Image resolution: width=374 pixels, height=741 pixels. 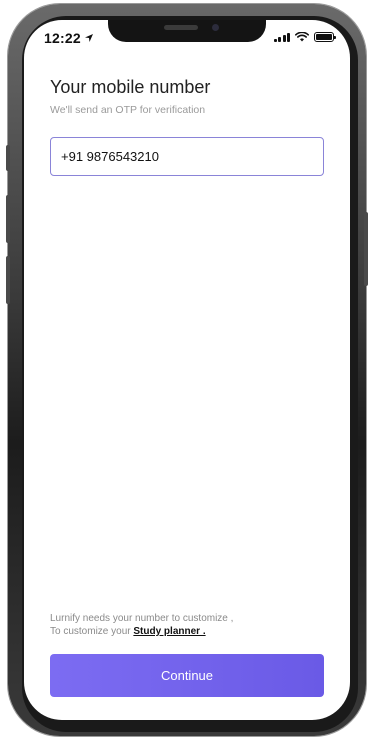 What do you see at coordinates (130, 87) in the screenshot?
I see `page-title: Your mobile number` at bounding box center [130, 87].